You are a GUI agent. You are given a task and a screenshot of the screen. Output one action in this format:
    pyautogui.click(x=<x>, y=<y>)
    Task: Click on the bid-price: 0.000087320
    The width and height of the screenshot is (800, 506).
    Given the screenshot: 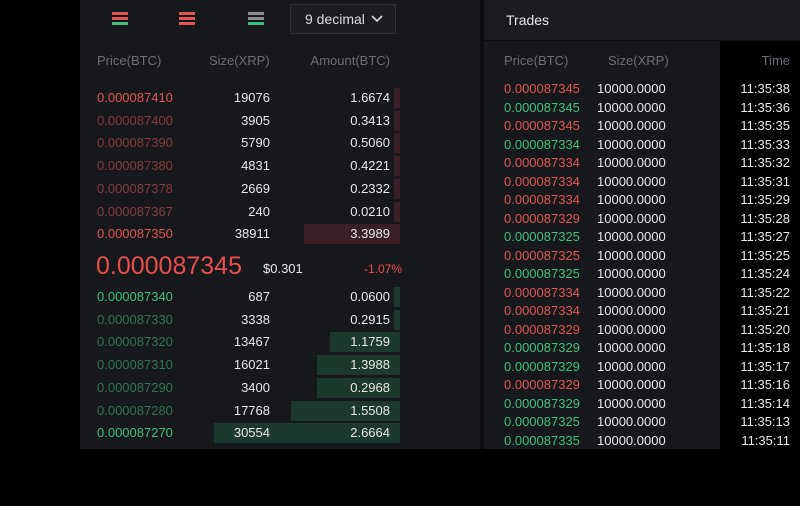 What is the action you would take?
    pyautogui.click(x=135, y=342)
    